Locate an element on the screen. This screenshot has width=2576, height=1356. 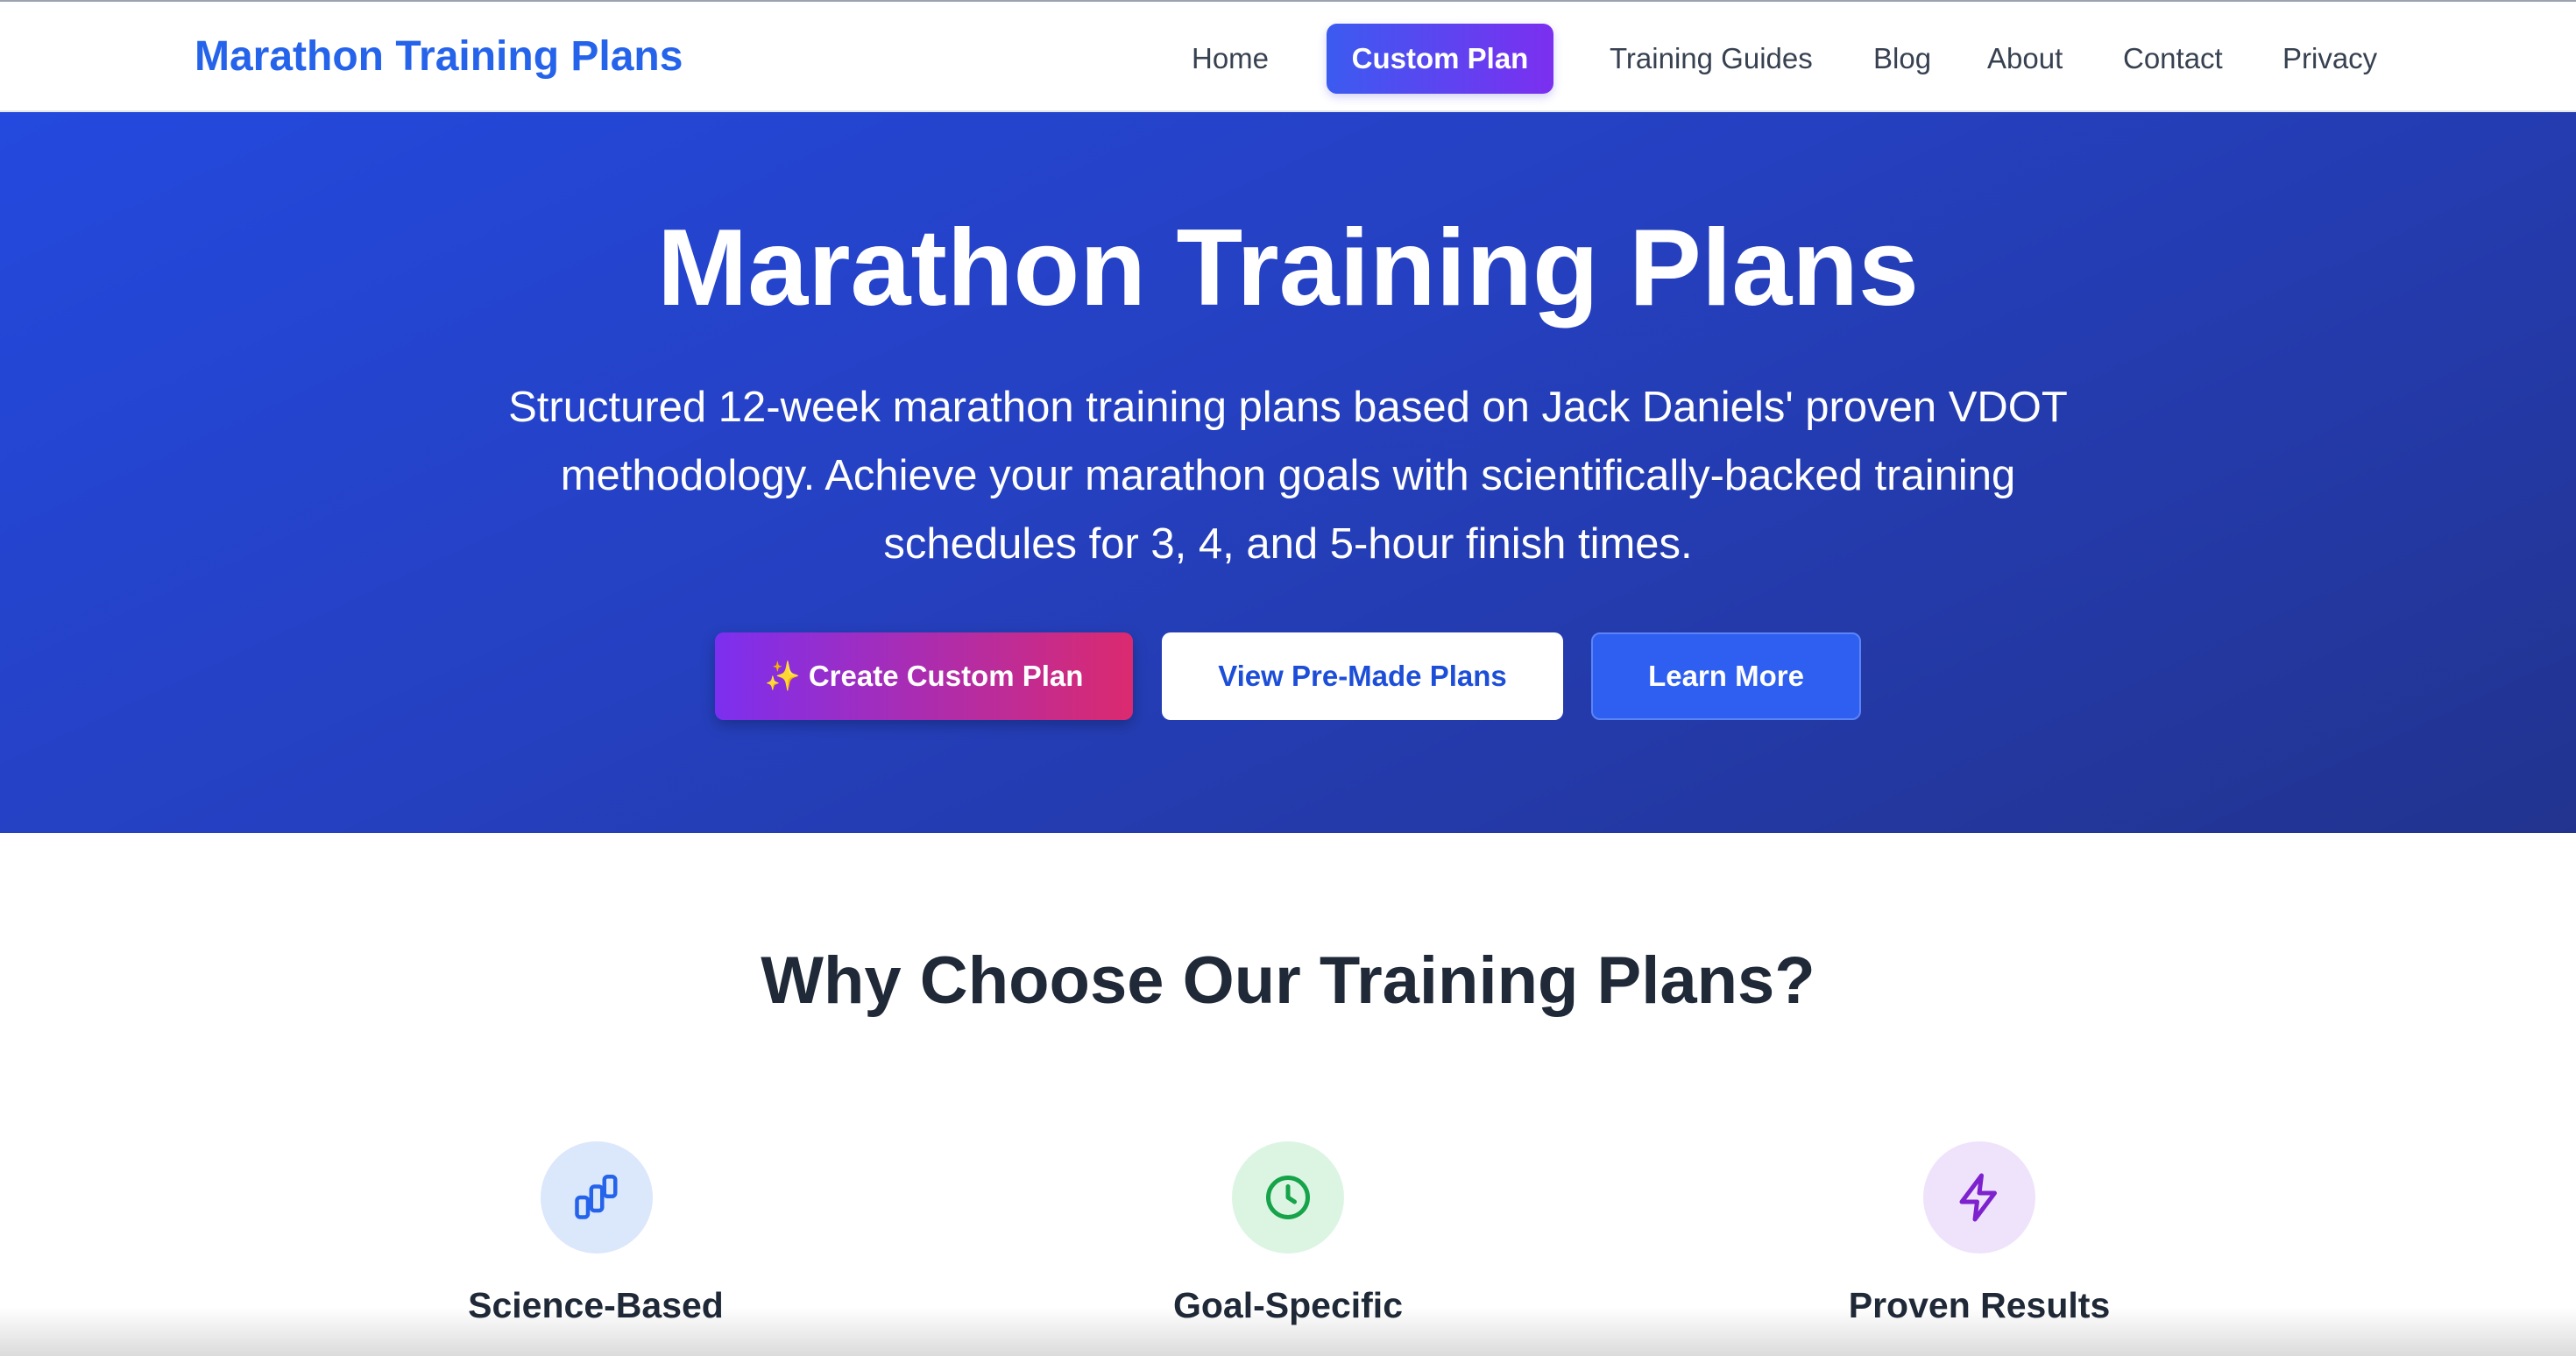
nav-link-blog: Blog is located at coordinates (1902, 60).